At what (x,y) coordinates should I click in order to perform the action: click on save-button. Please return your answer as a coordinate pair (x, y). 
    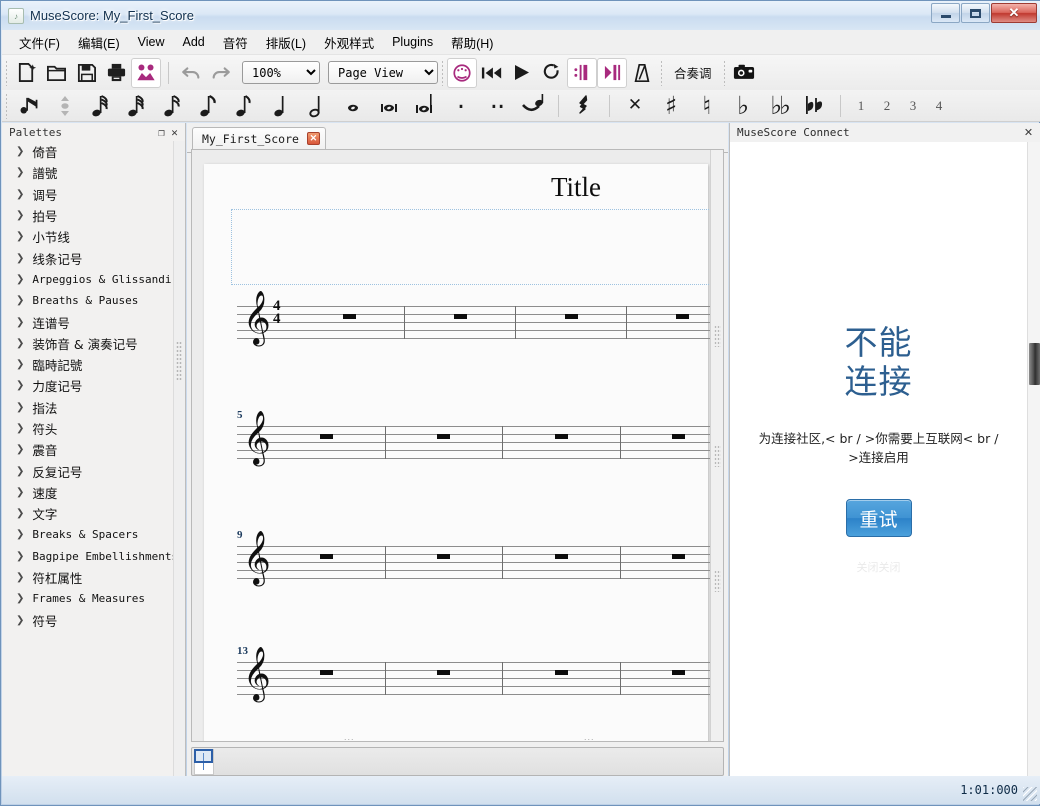
    Looking at the image, I should click on (86, 73).